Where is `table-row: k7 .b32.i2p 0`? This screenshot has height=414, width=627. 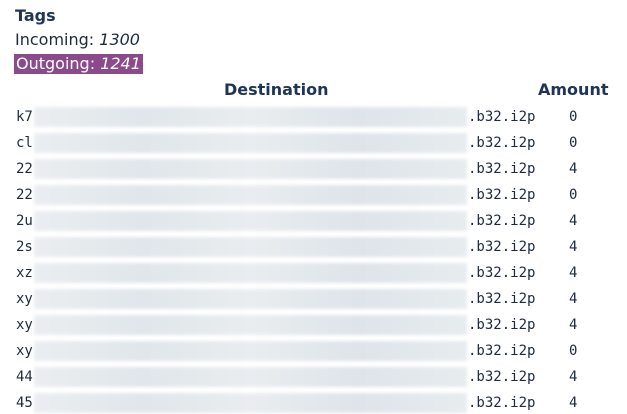 table-row: k7 .b32.i2p 0 is located at coordinates (313, 117).